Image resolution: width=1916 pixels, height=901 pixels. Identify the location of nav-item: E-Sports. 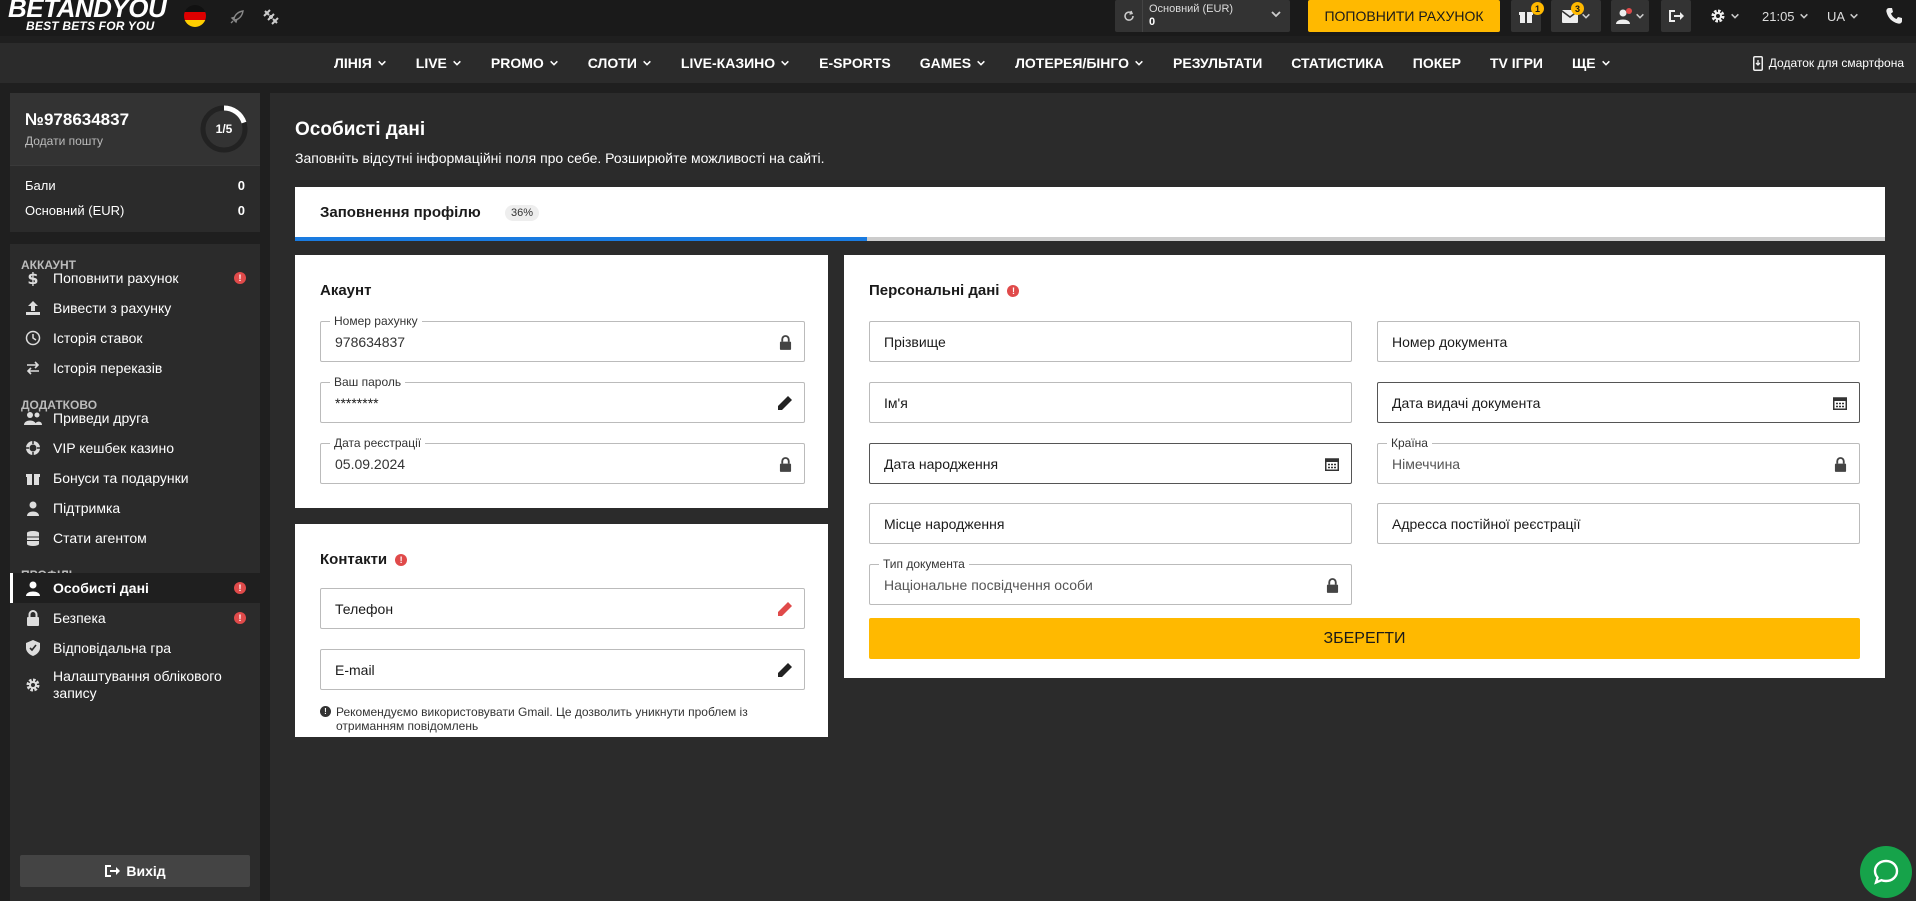
(855, 63).